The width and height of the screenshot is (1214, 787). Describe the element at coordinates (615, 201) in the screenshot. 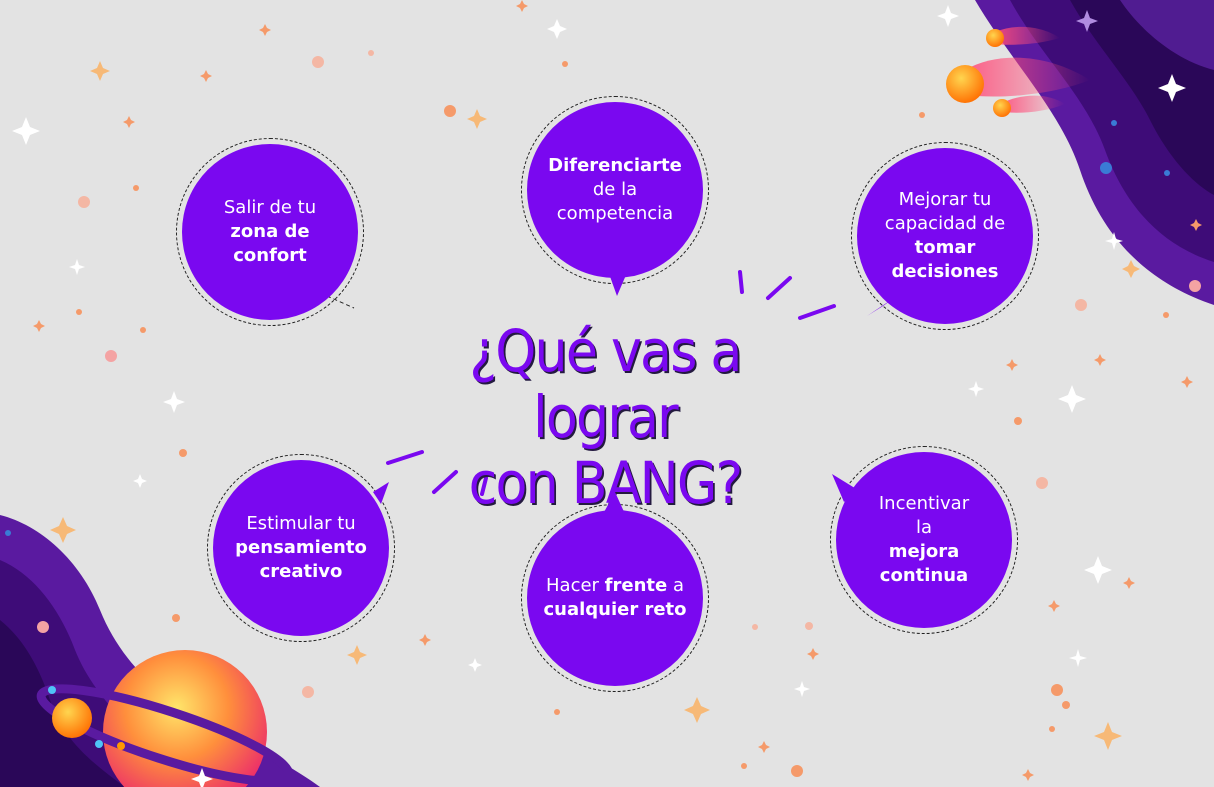

I see `bubble-text-regular: de la competencia` at that location.